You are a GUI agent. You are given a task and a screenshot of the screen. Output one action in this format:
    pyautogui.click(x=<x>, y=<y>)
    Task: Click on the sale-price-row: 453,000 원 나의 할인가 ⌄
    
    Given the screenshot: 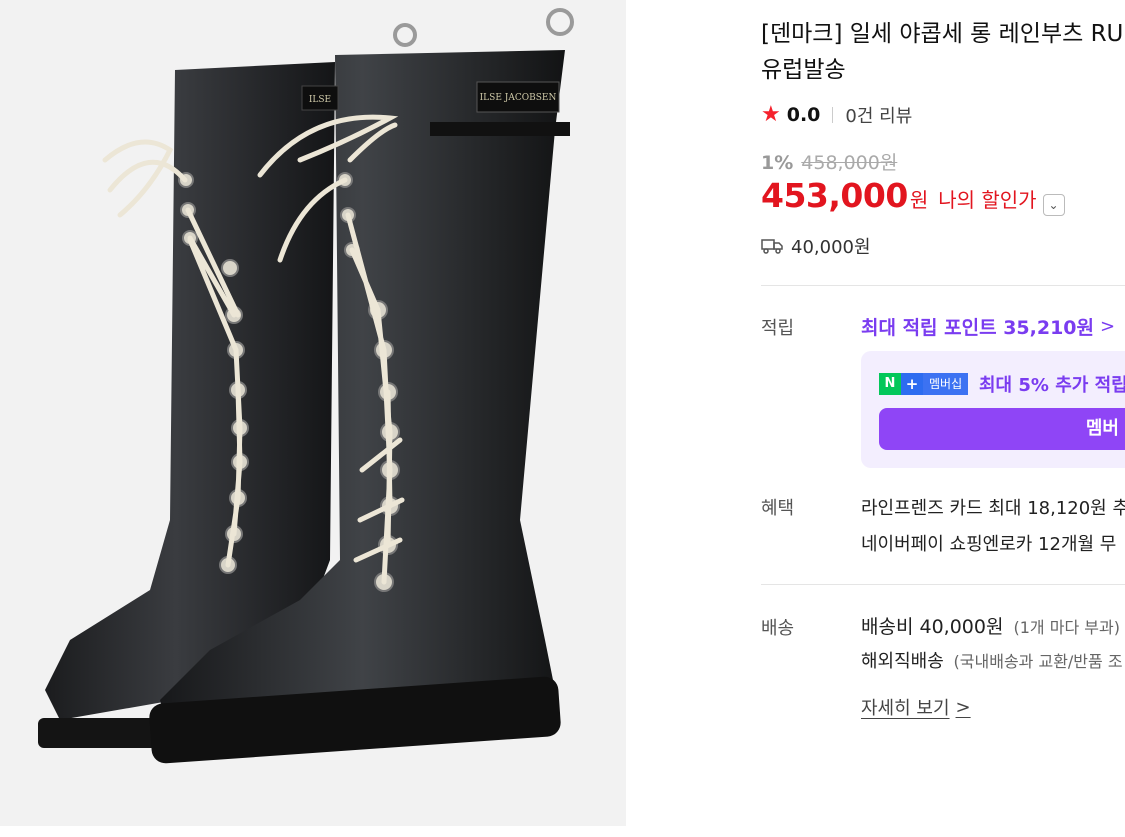 What is the action you would take?
    pyautogui.click(x=913, y=196)
    